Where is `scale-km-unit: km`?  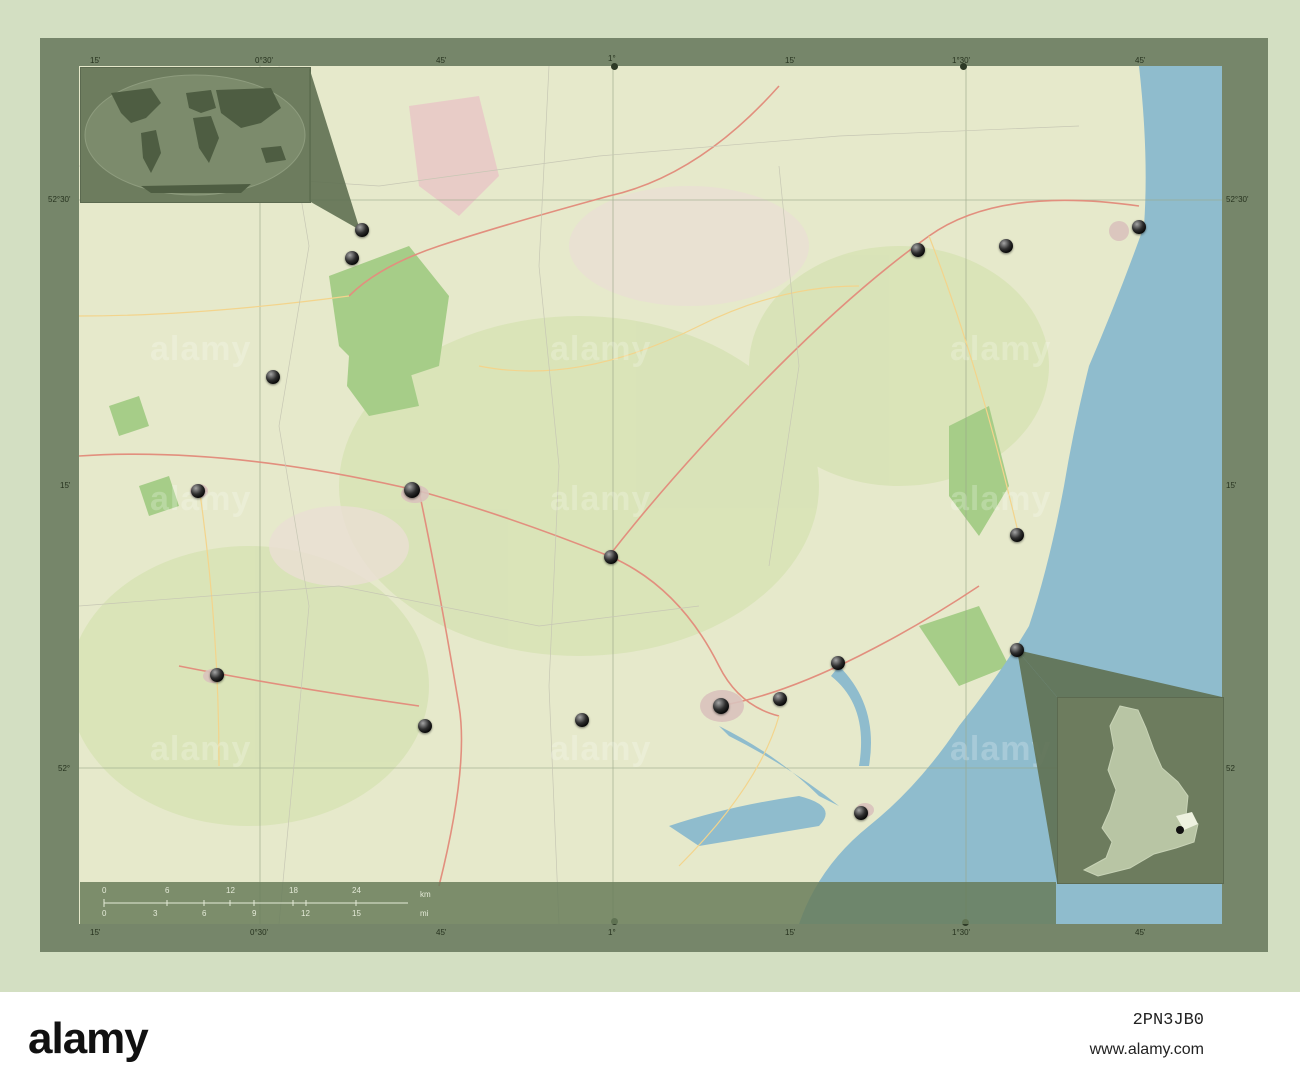 scale-km-unit: km is located at coordinates (425, 894).